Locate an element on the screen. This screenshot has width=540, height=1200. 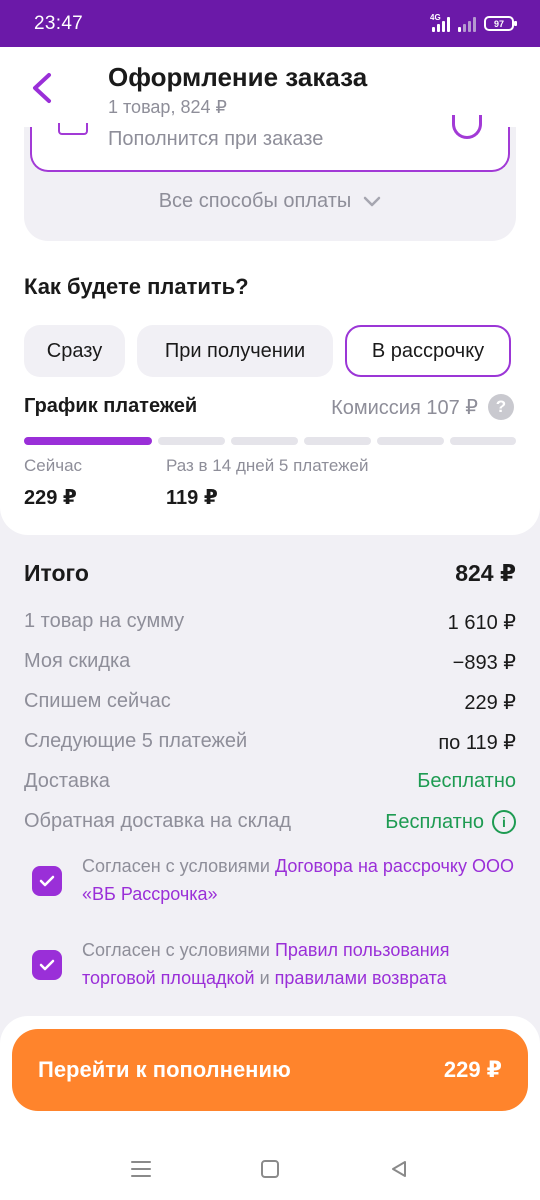
delivery-value: Бесплатно is located at coordinates (466, 781).